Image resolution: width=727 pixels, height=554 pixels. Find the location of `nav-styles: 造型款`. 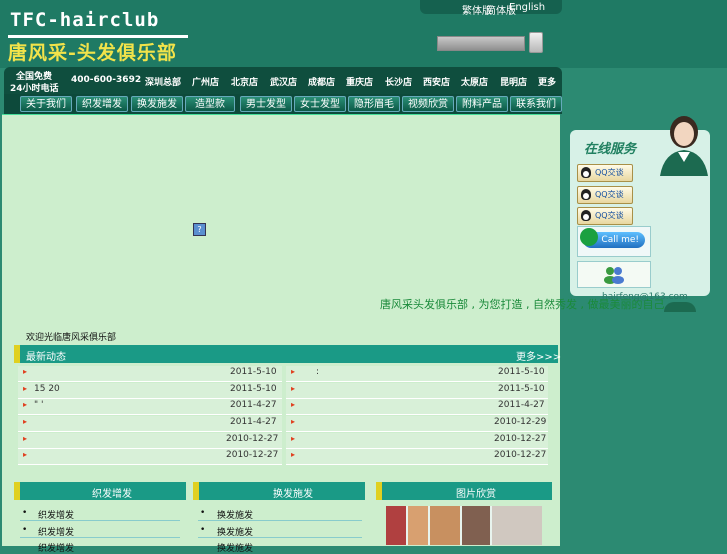

nav-styles: 造型款 is located at coordinates (210, 104).